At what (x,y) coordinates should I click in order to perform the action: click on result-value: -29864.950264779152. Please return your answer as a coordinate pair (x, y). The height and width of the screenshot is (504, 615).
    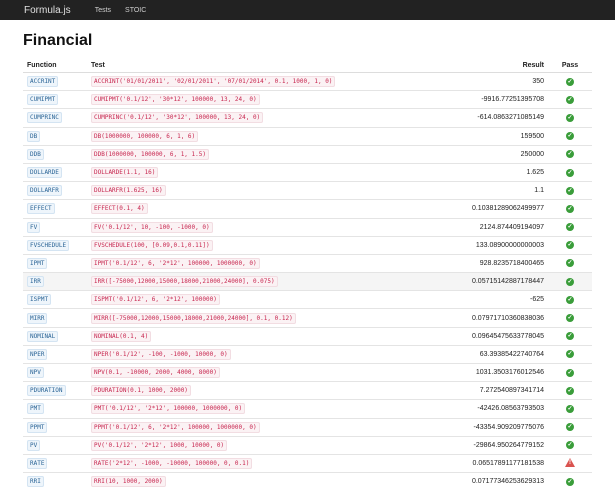
    Looking at the image, I should click on (492, 445).